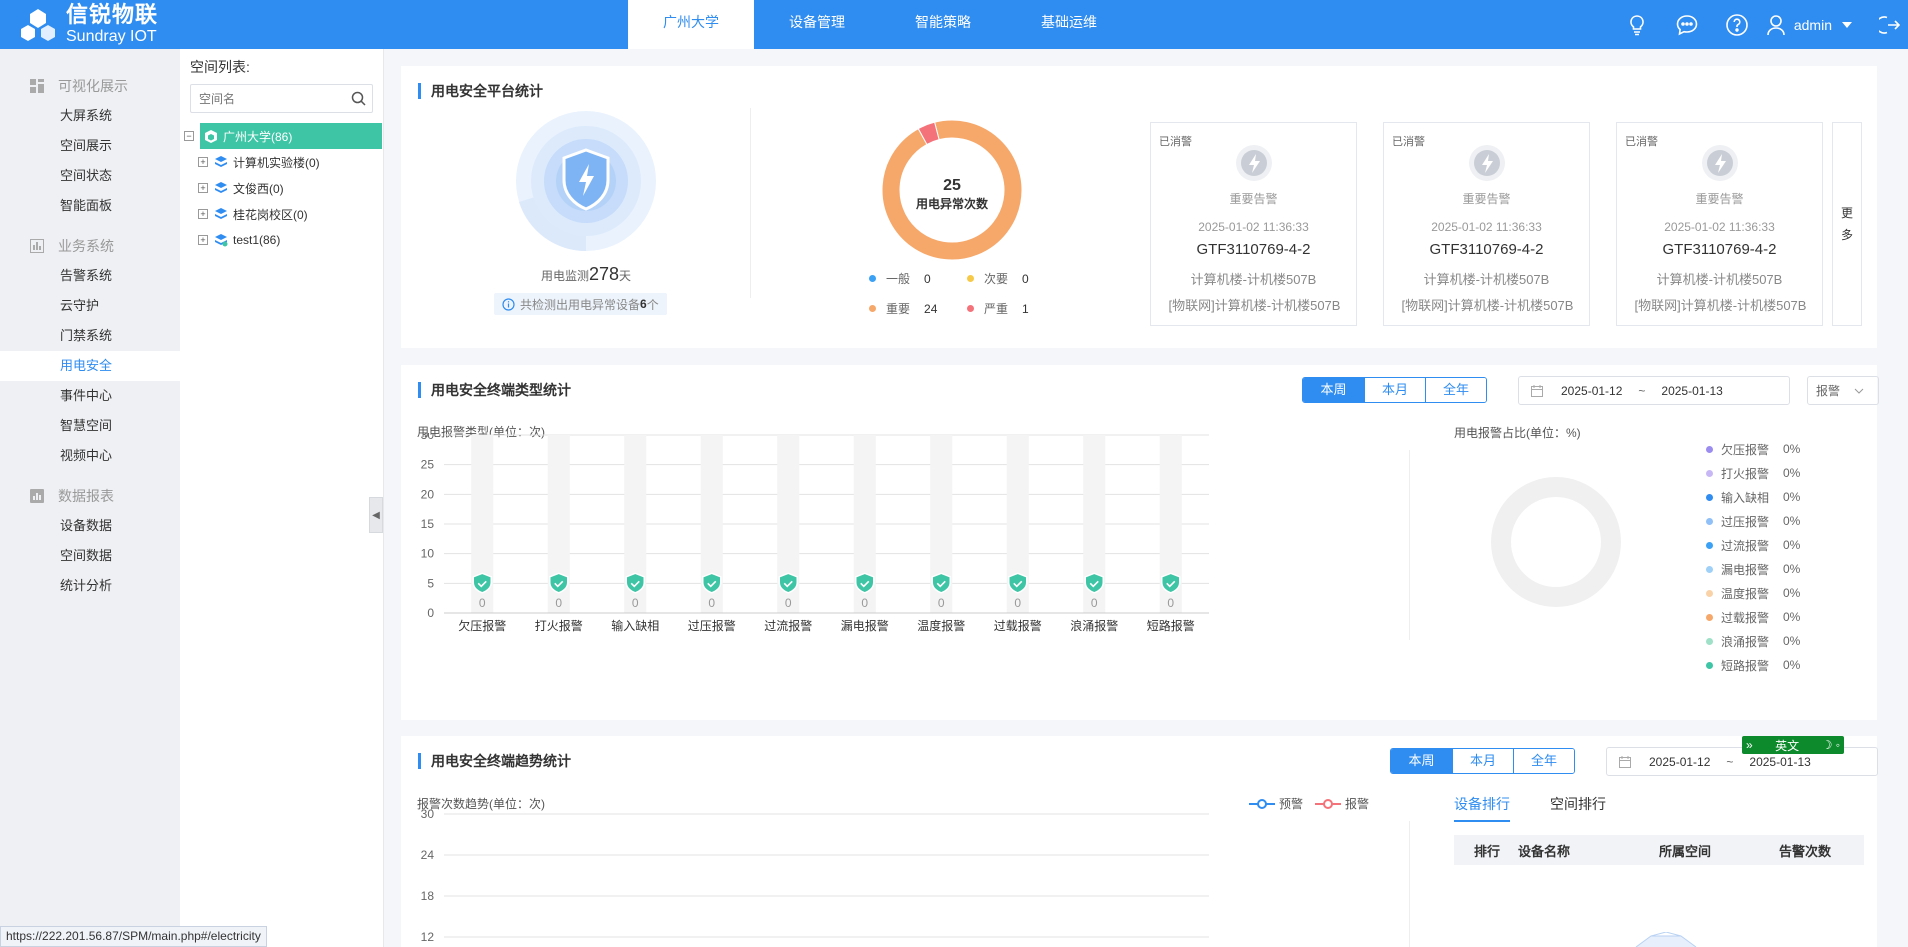 This screenshot has height=947, width=1908. Describe the element at coordinates (1737, 24) in the screenshot. I see `help-icon` at that location.